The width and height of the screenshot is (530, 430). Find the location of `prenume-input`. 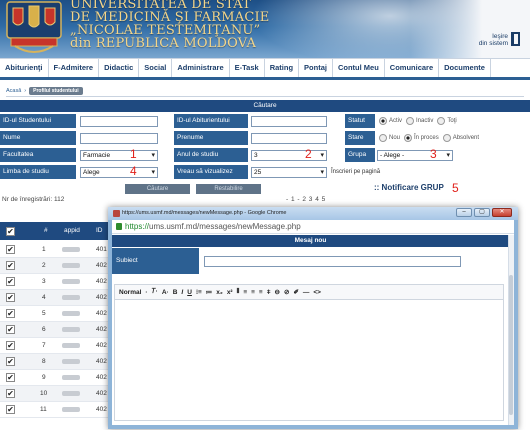

prenume-input is located at coordinates (289, 138).